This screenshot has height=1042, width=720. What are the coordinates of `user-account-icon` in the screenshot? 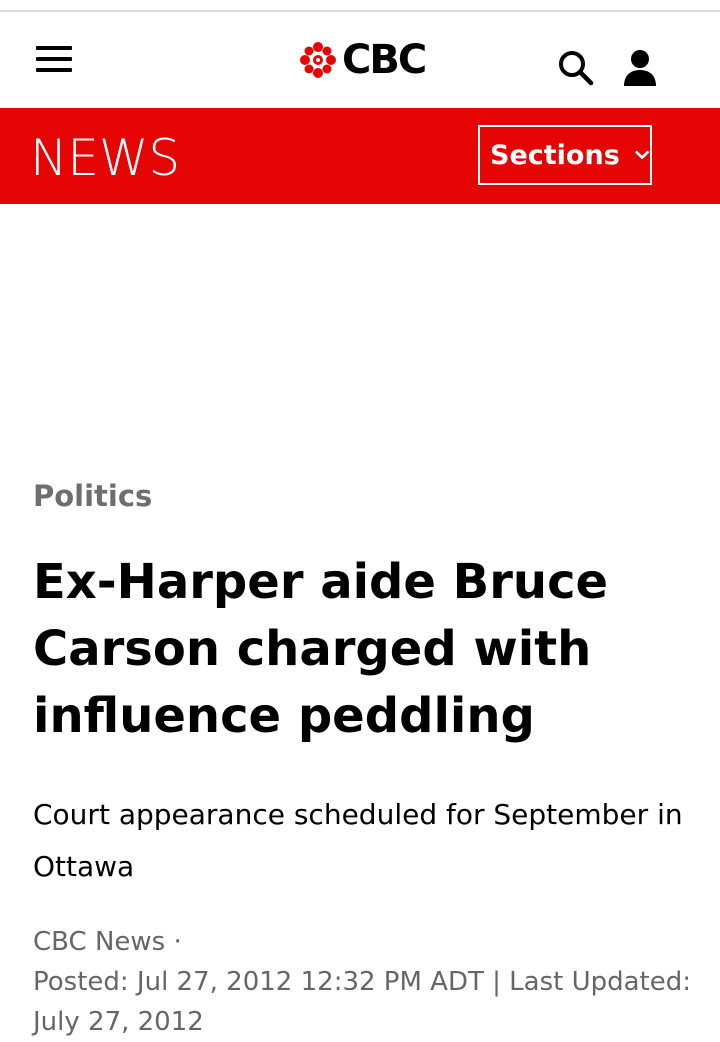 It's located at (640, 68).